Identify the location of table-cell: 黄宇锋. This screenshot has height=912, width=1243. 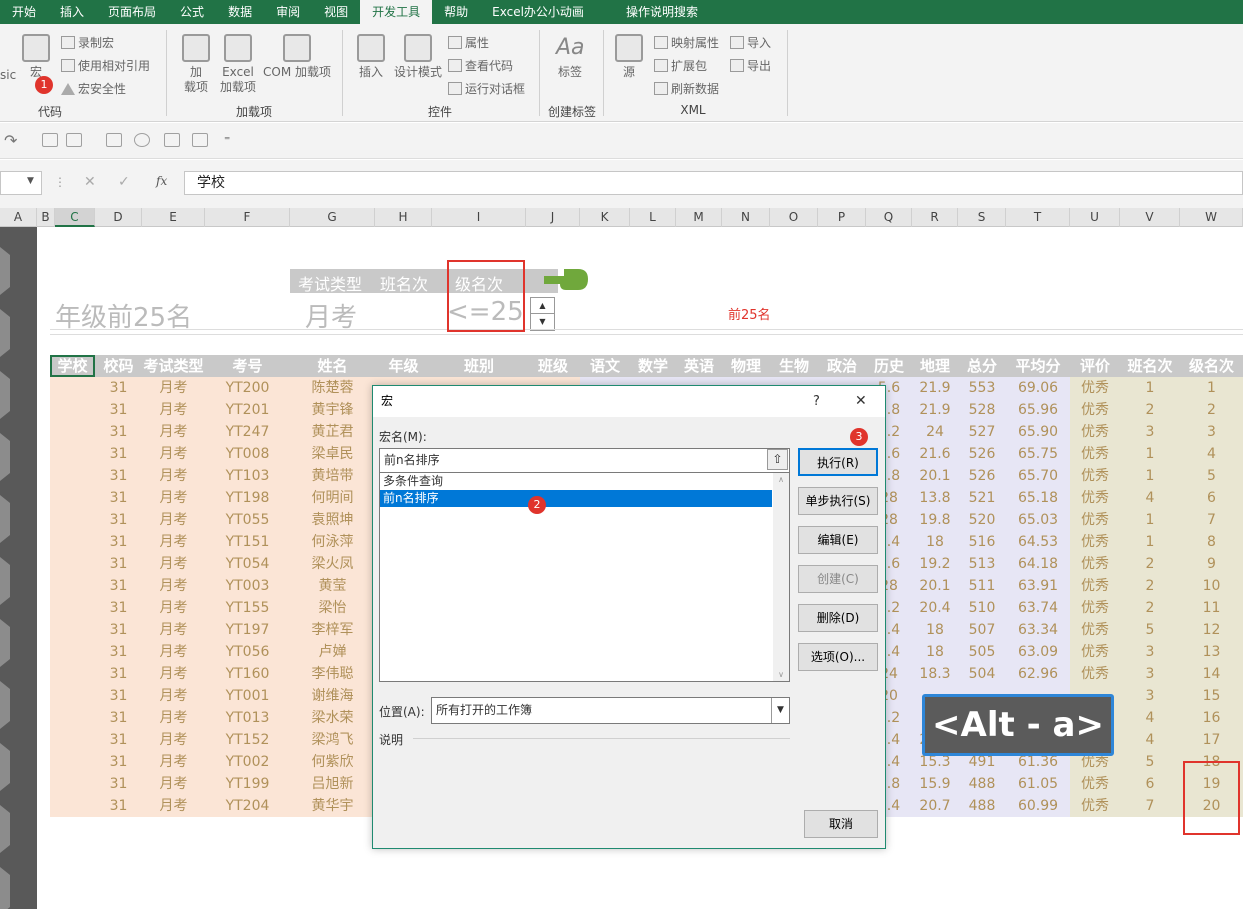
(332, 410).